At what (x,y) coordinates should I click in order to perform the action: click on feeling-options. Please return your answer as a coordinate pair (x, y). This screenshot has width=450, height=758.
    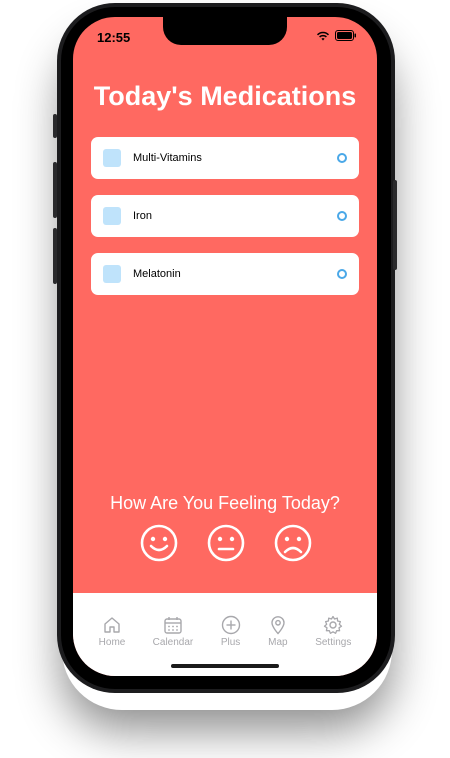
    Looking at the image, I should click on (226, 543).